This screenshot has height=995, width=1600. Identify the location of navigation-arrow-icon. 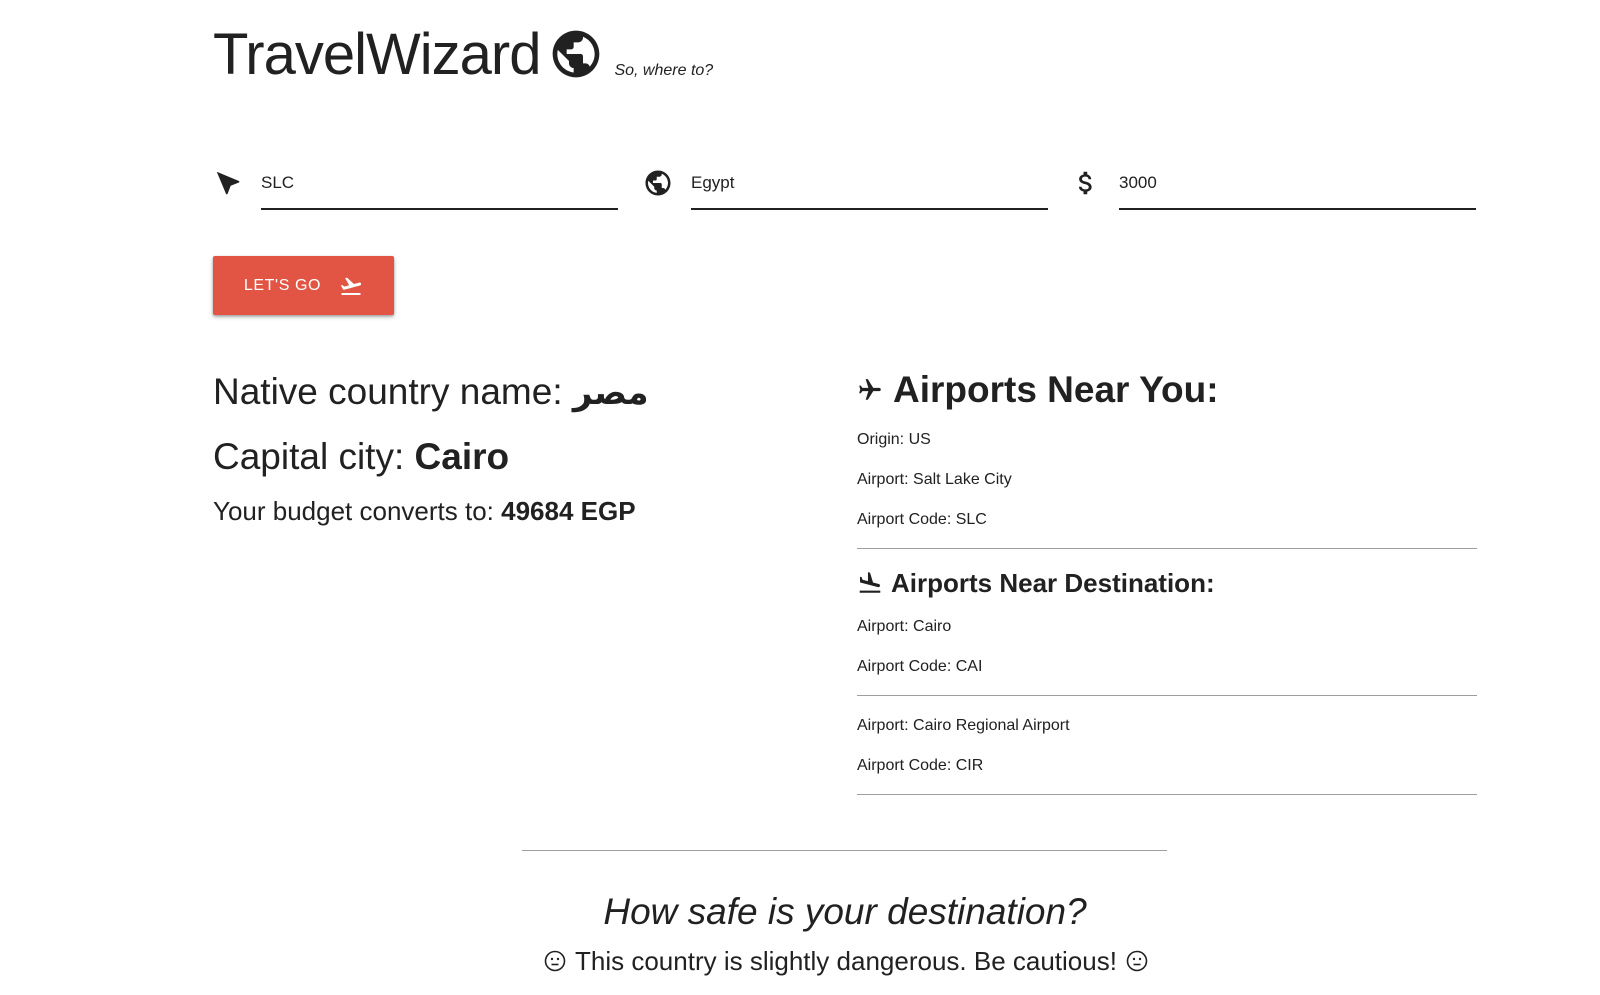
(228, 183).